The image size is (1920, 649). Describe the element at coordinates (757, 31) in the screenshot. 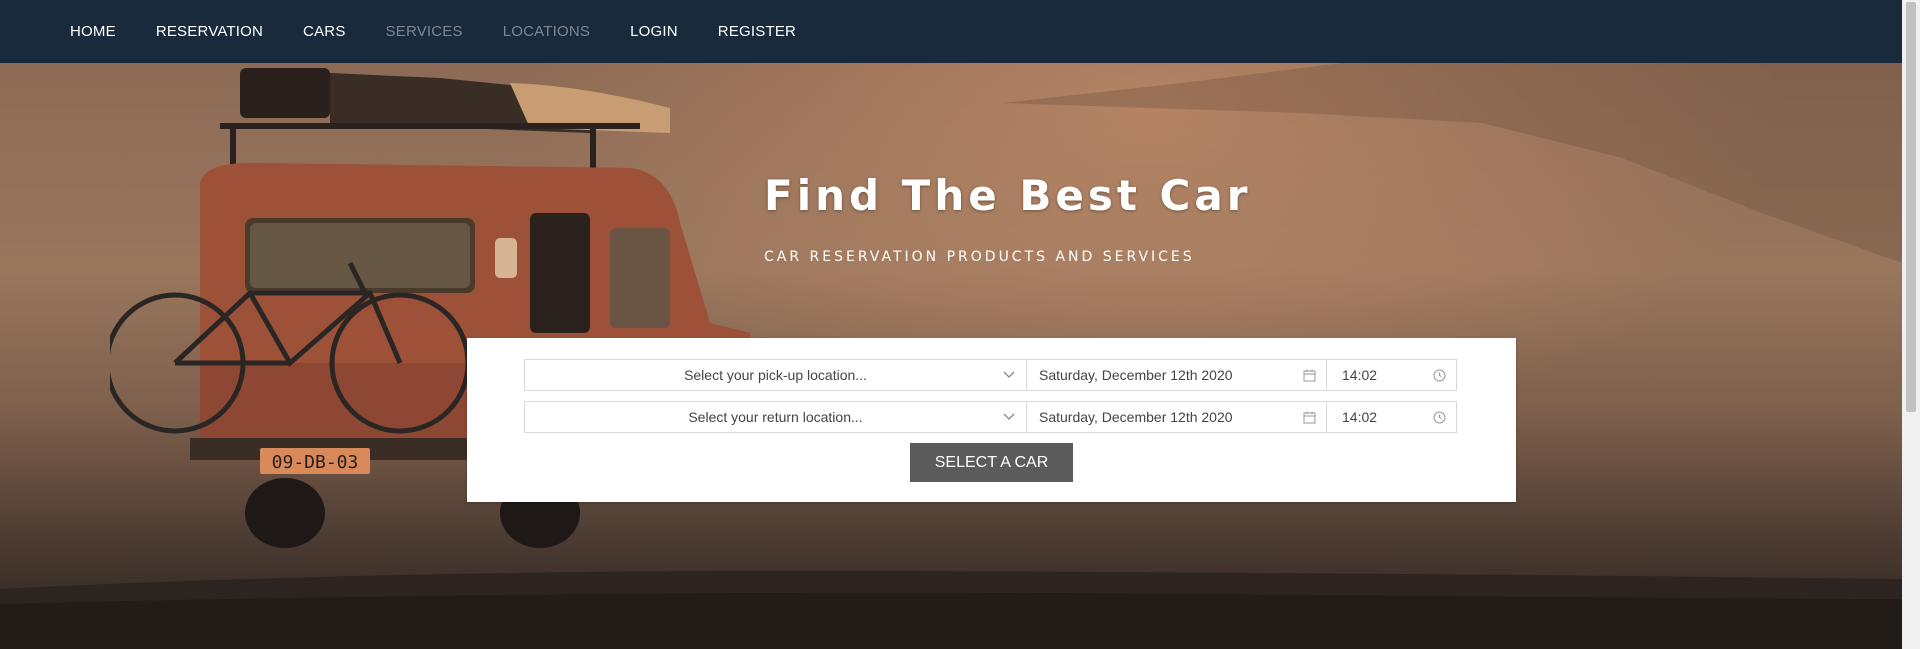

I see `nav-register: REGISTER` at that location.